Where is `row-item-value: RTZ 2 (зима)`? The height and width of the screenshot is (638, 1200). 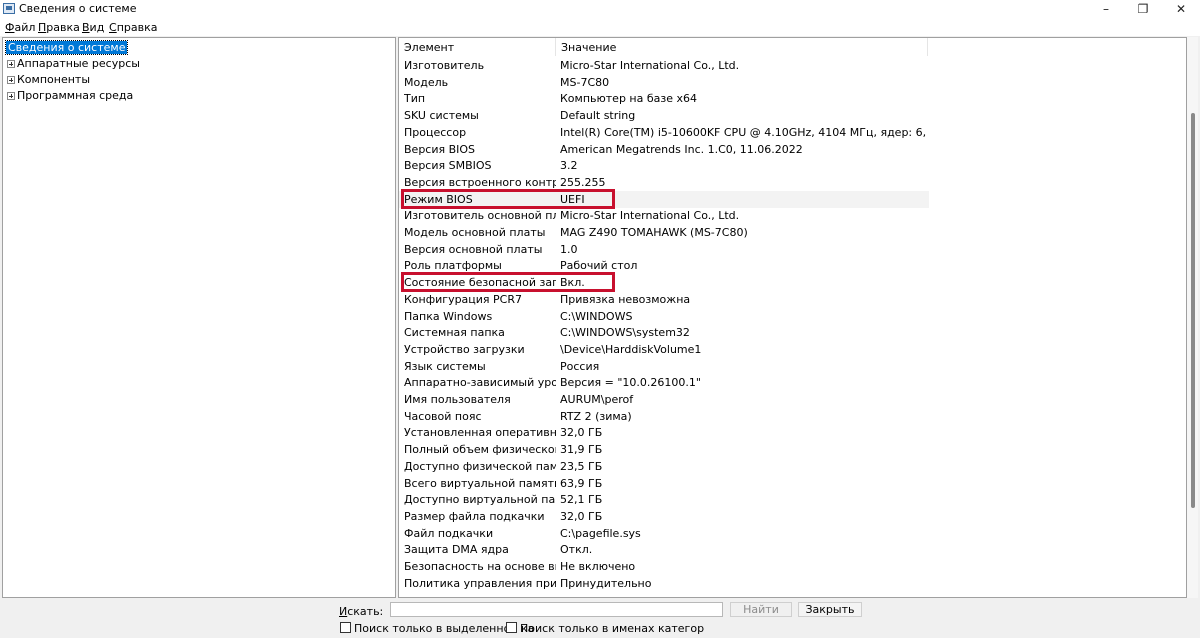 row-item-value: RTZ 2 (зима) is located at coordinates (596, 416).